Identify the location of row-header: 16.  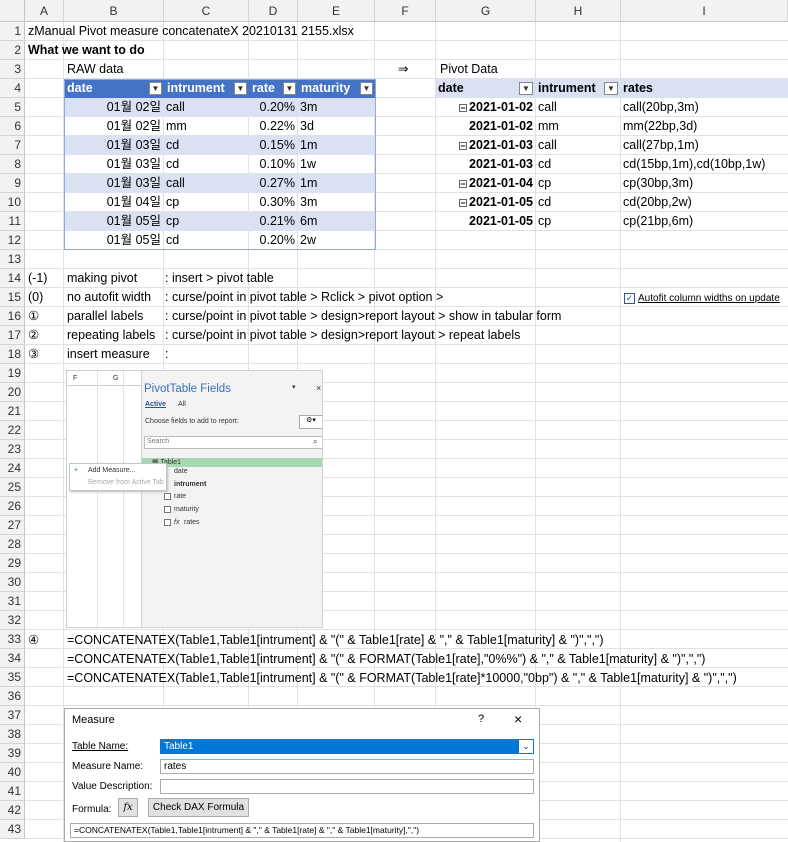
(12, 316).